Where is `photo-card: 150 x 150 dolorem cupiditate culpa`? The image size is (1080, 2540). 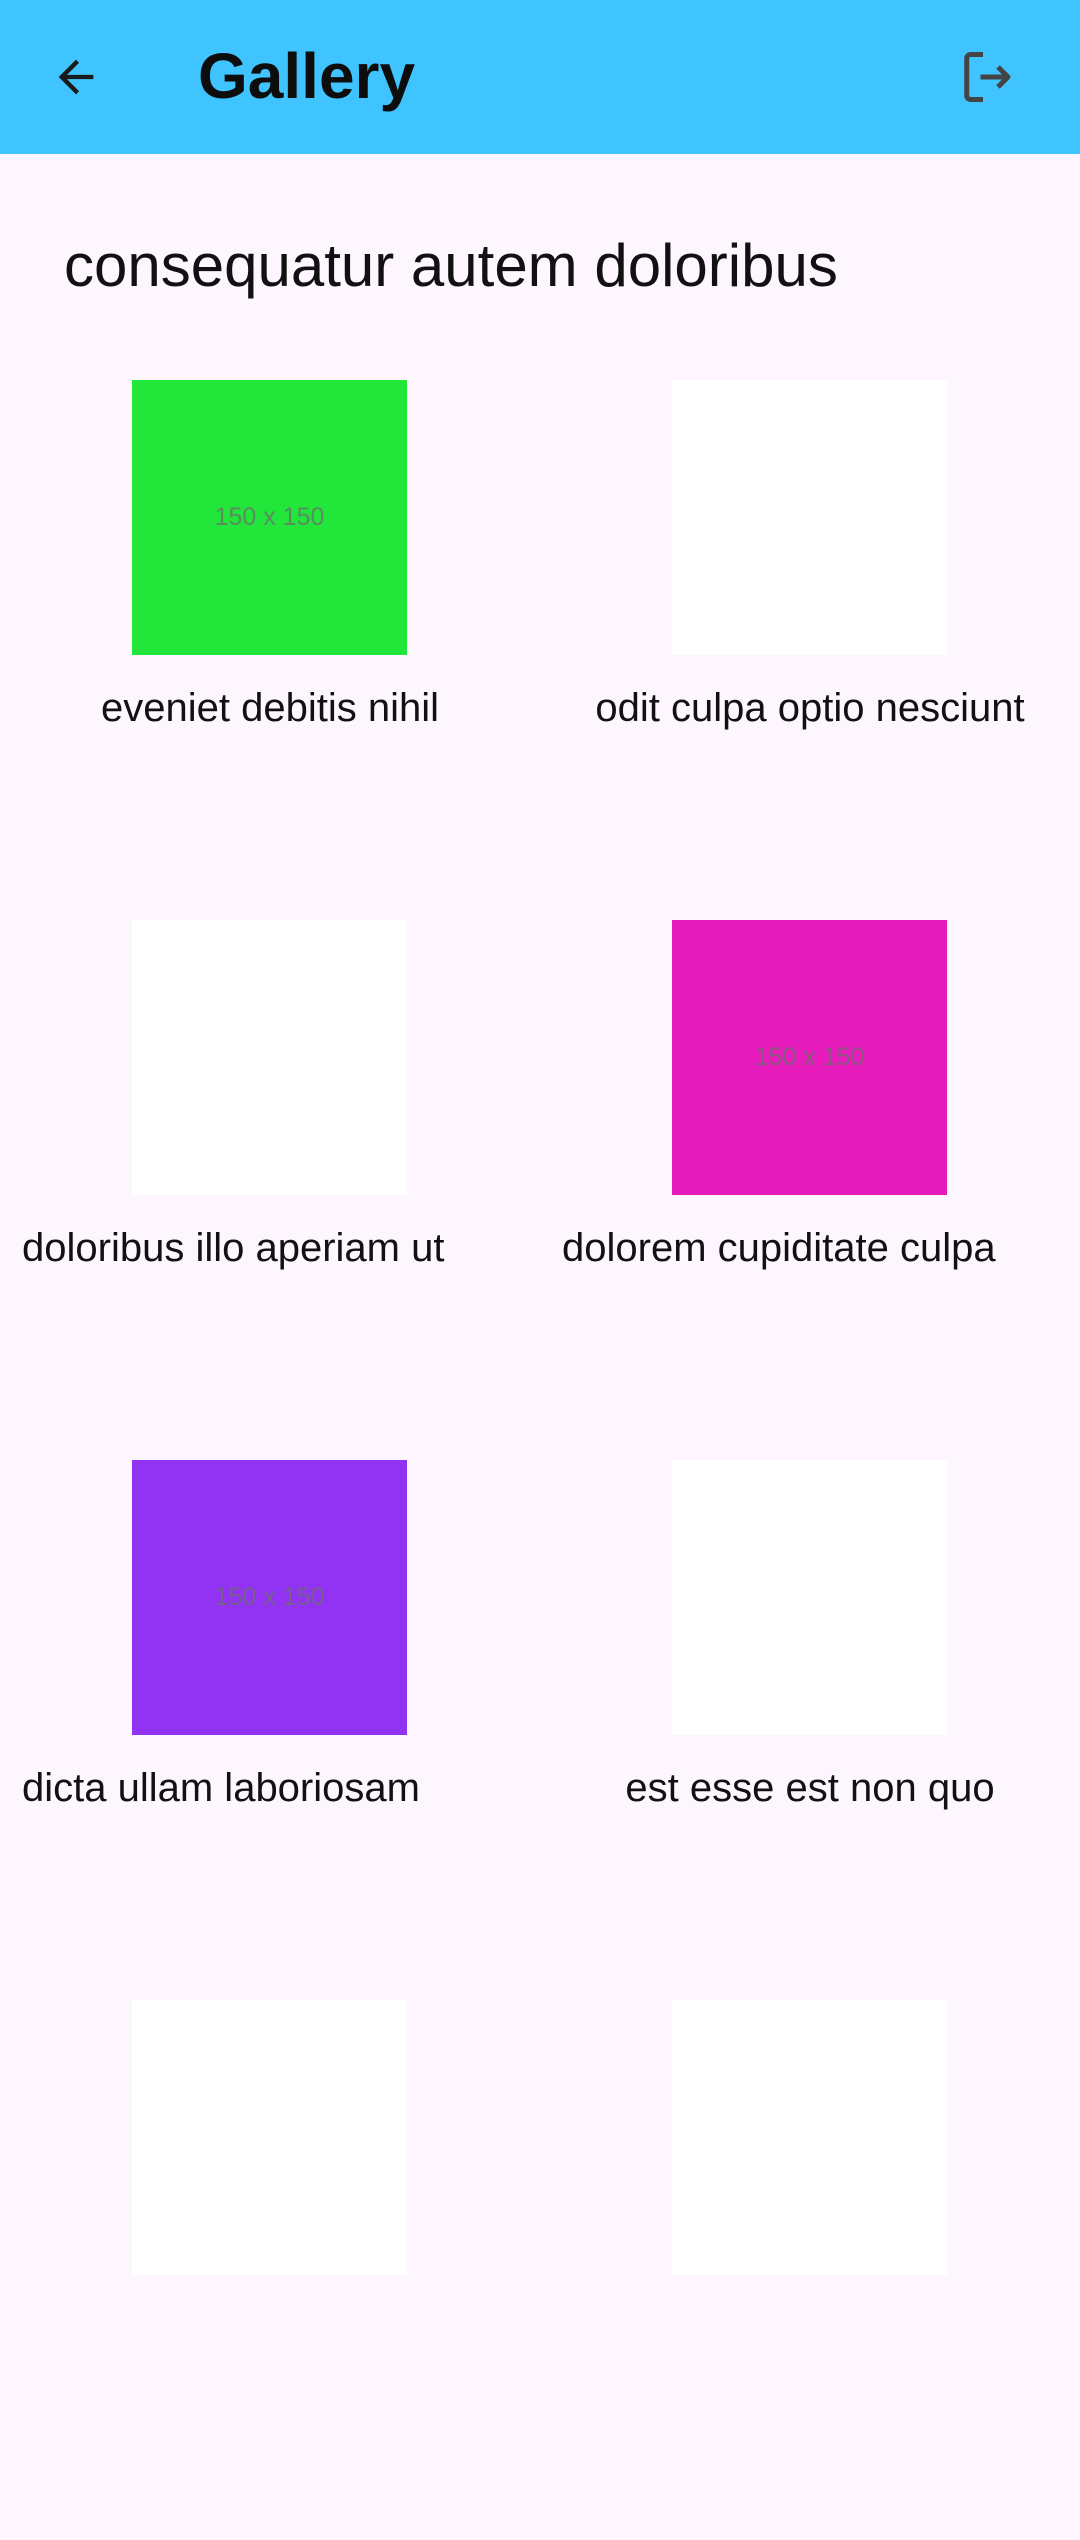 photo-card: 150 x 150 dolorem cupiditate culpa is located at coordinates (810, 1190).